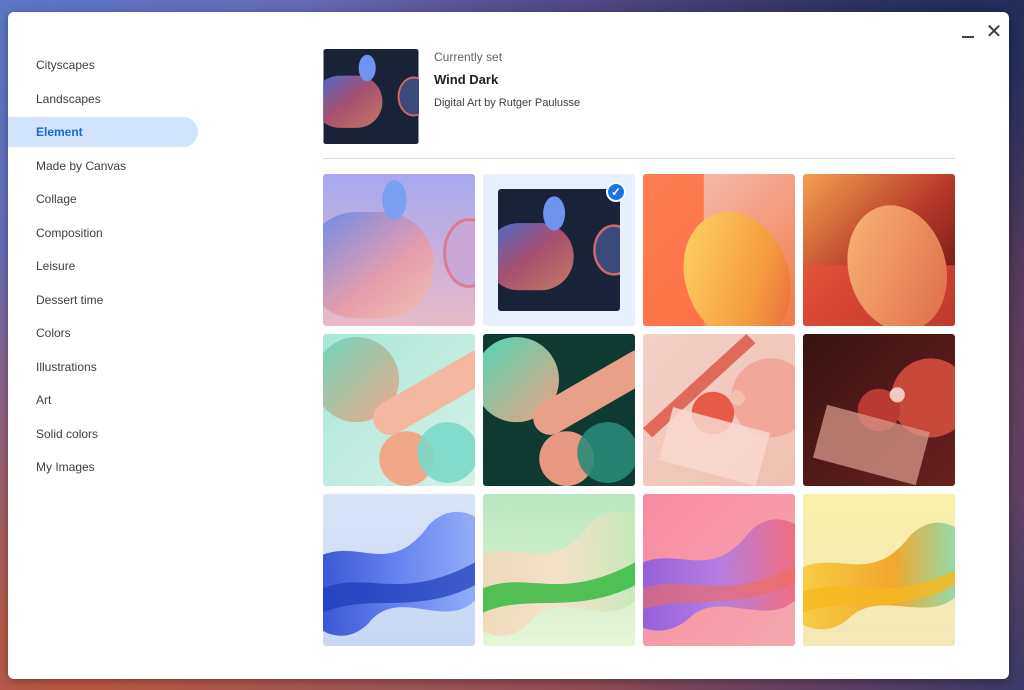 Image resolution: width=1024 pixels, height=690 pixels. Describe the element at coordinates (507, 103) in the screenshot. I see `current-wallpaper-credit: Digital Art by Rutger Paulusse` at that location.